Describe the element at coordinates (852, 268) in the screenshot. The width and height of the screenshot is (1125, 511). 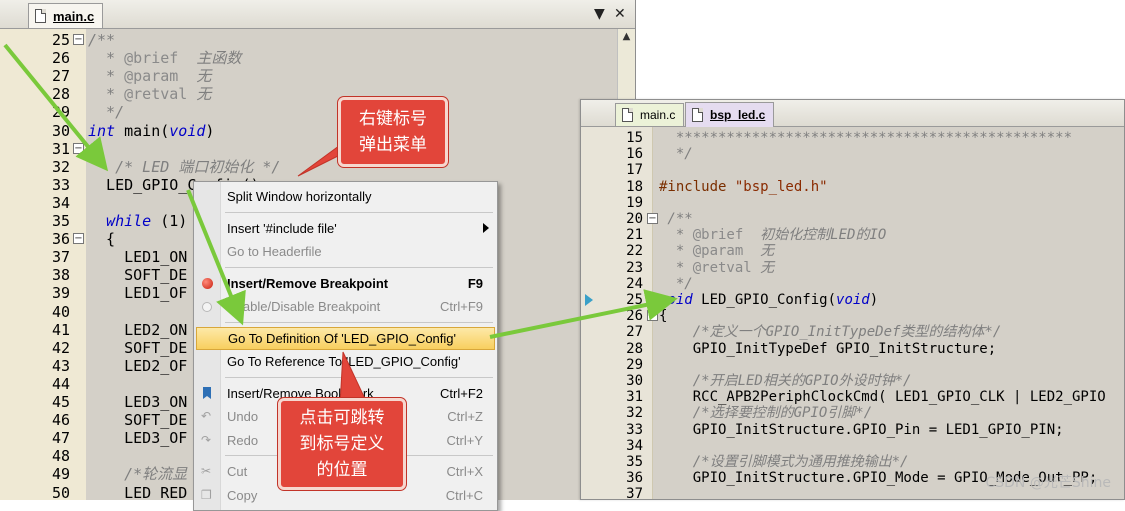
I see `code-line: 23 * @retval 无` at that location.